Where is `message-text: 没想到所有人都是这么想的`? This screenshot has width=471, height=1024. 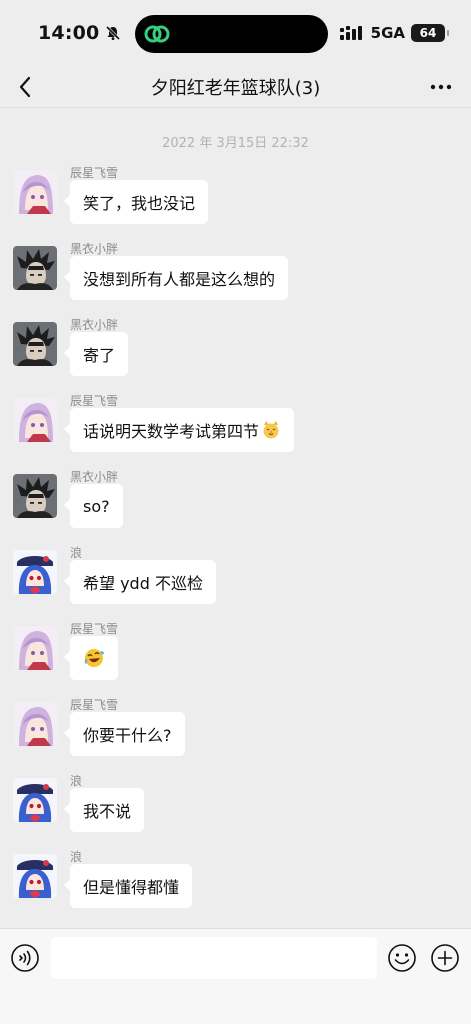
message-text: 没想到所有人都是这么想的 is located at coordinates (179, 279).